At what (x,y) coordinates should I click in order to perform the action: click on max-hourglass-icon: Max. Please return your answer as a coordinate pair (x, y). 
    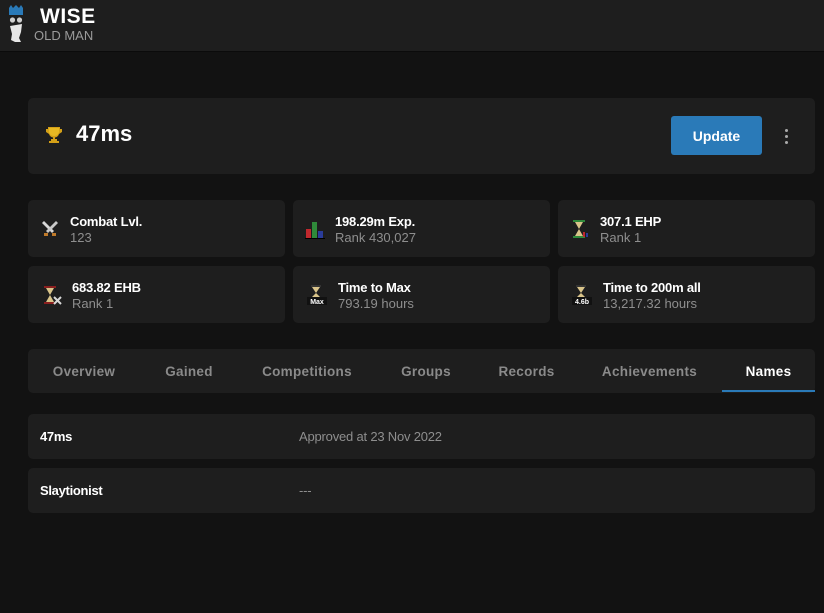
    Looking at the image, I should click on (317, 295).